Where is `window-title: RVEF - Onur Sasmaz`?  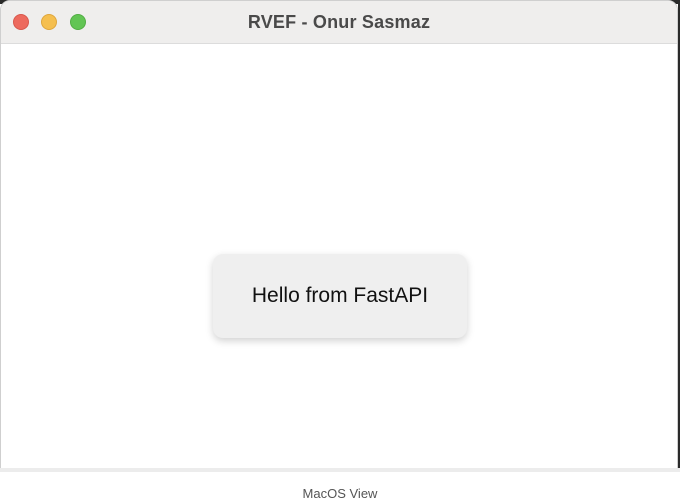
window-title: RVEF - Onur Sasmaz is located at coordinates (339, 22).